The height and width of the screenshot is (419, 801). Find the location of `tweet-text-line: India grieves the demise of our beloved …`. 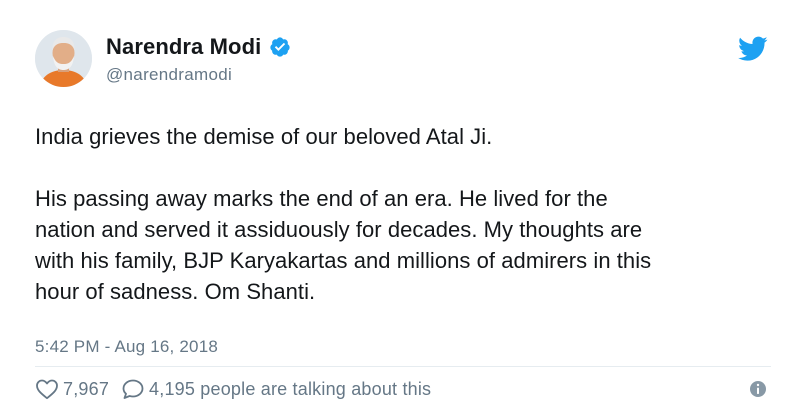

tweet-text-line: India grieves the demise of our beloved … is located at coordinates (264, 136).